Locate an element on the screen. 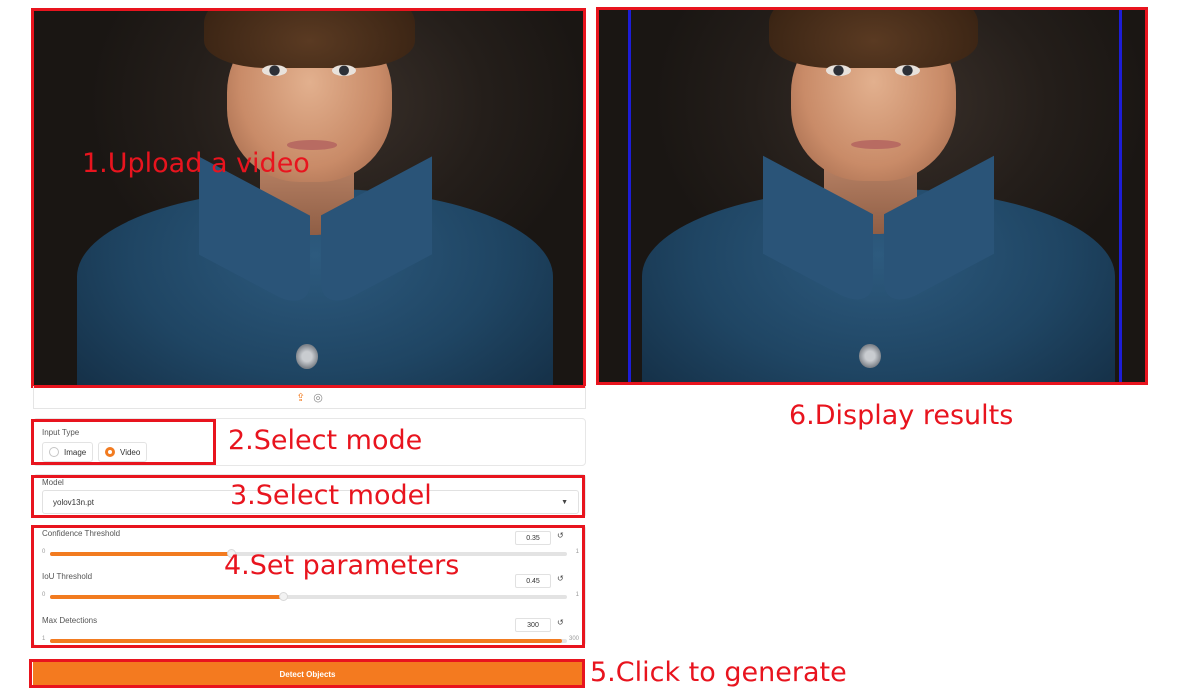 The height and width of the screenshot is (696, 1193). annotation-upload: 1.Upload a video is located at coordinates (196, 163).